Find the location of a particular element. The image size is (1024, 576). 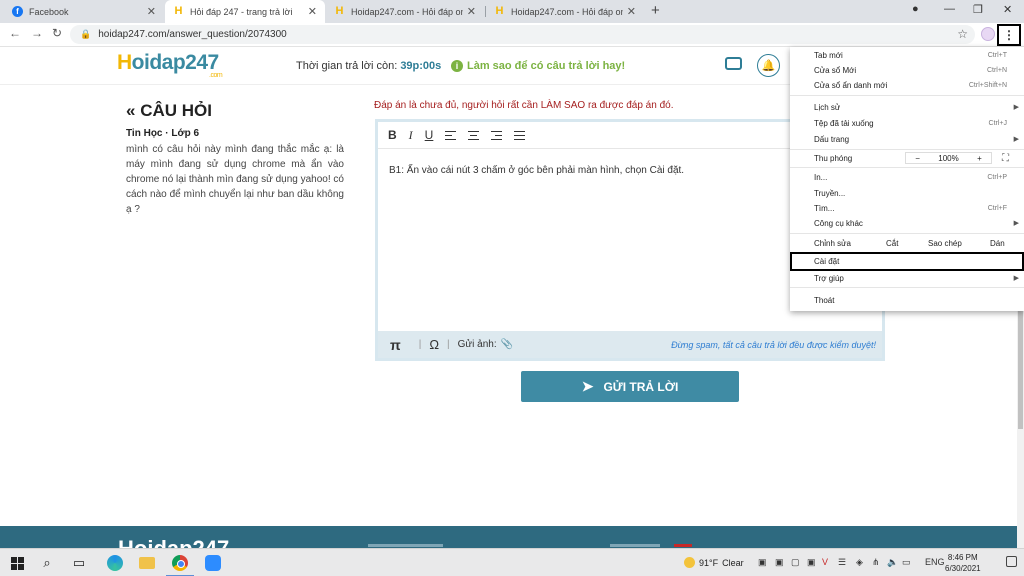

menu-item-label: Trợ giúp is located at coordinates (829, 278).